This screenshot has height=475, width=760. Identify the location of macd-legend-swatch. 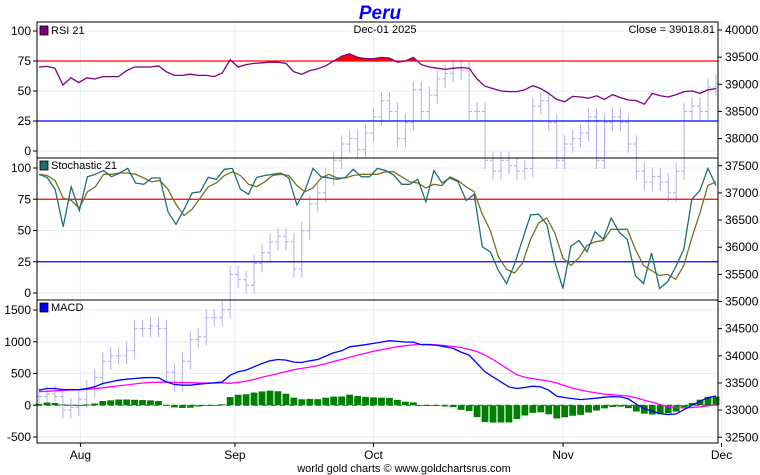
(44, 307).